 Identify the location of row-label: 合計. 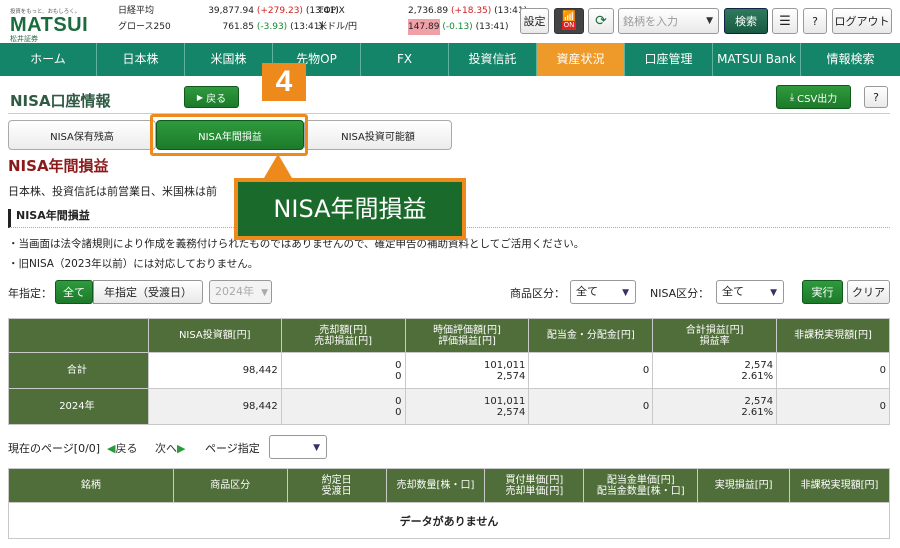
(78, 370).